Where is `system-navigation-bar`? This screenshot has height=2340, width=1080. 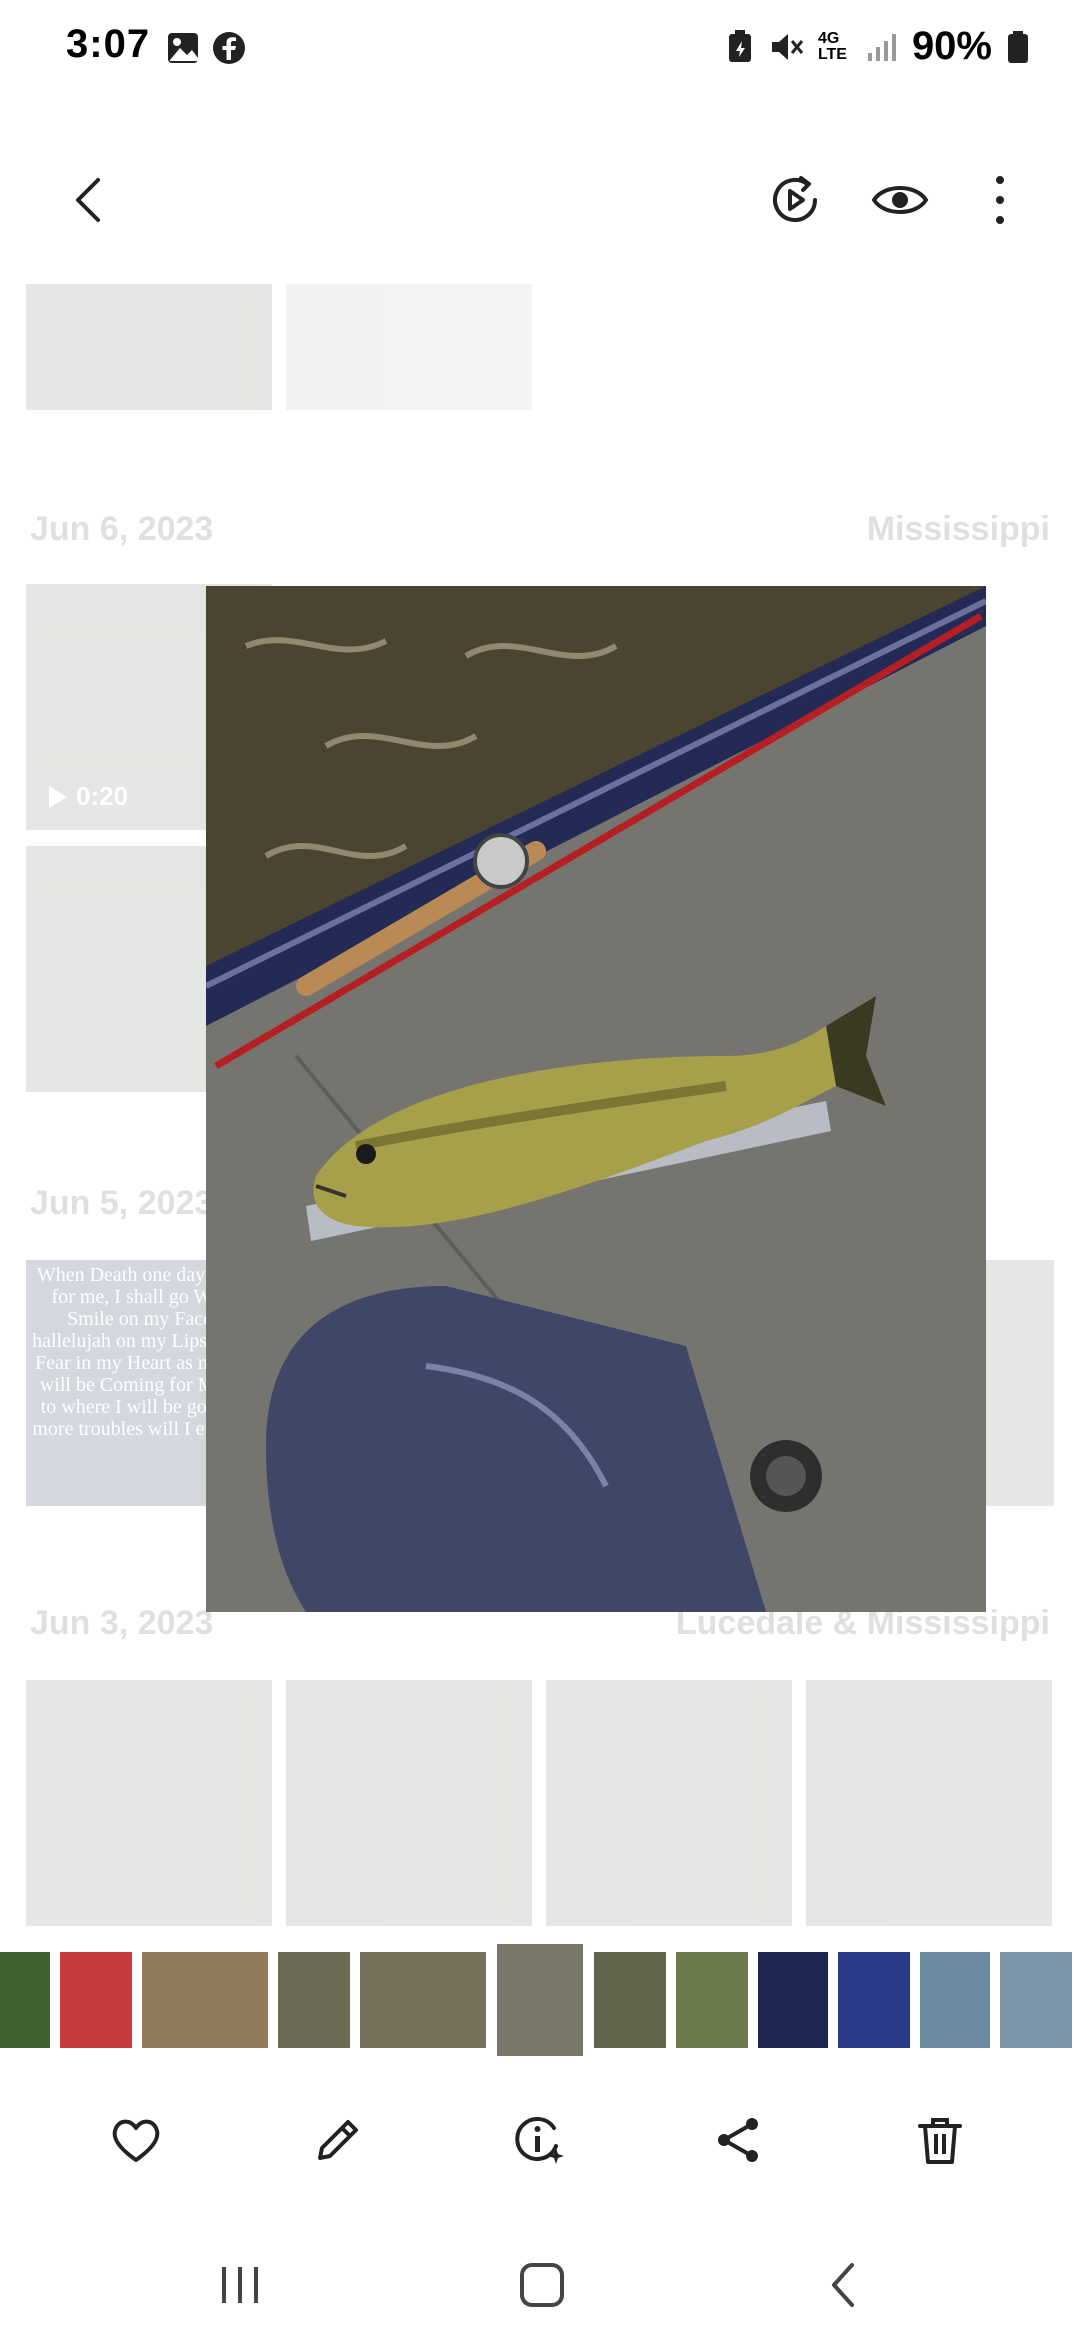
system-navigation-bar is located at coordinates (540, 2285).